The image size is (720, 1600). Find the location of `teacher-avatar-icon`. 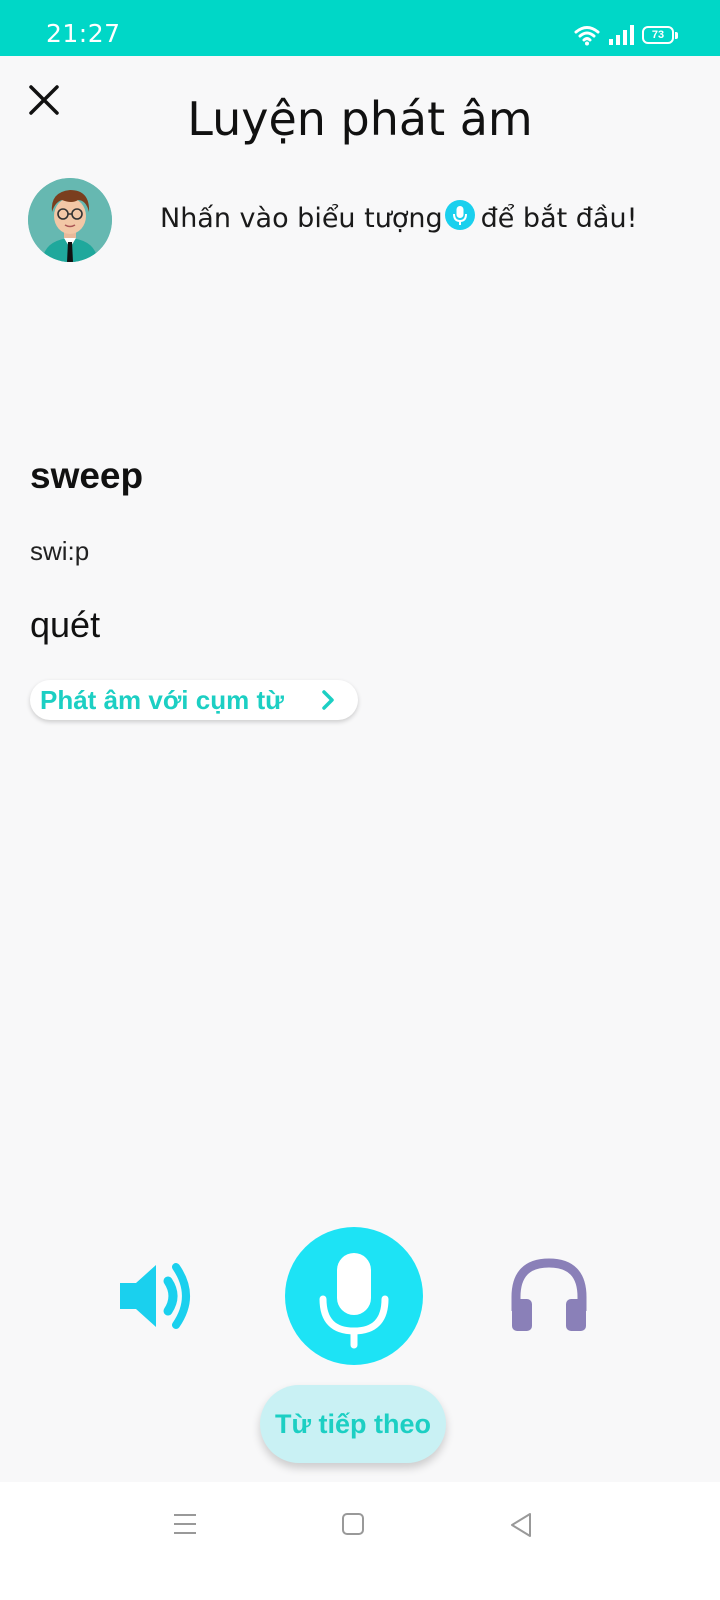

teacher-avatar-icon is located at coordinates (70, 220).